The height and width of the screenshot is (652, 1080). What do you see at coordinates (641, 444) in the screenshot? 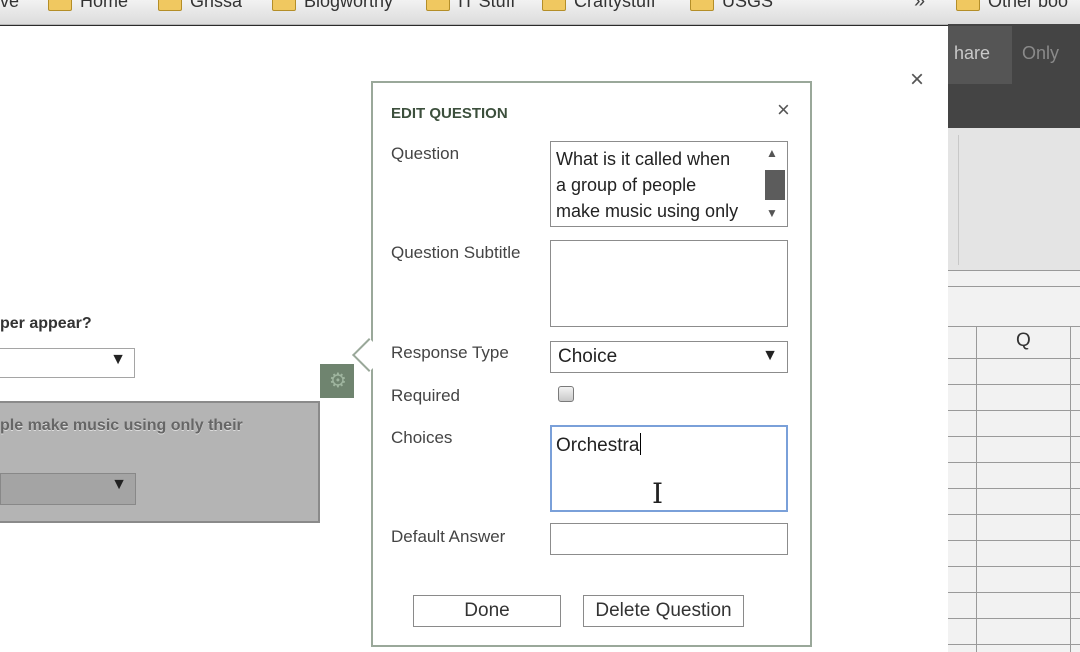
I see `text-caret` at bounding box center [641, 444].